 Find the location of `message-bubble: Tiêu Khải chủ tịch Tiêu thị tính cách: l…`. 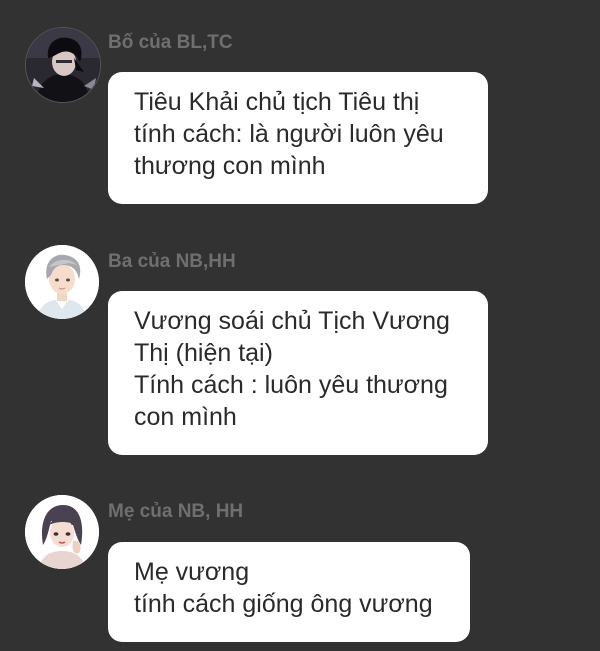

message-bubble: Tiêu Khải chủ tịch Tiêu thị tính cách: l… is located at coordinates (298, 138).